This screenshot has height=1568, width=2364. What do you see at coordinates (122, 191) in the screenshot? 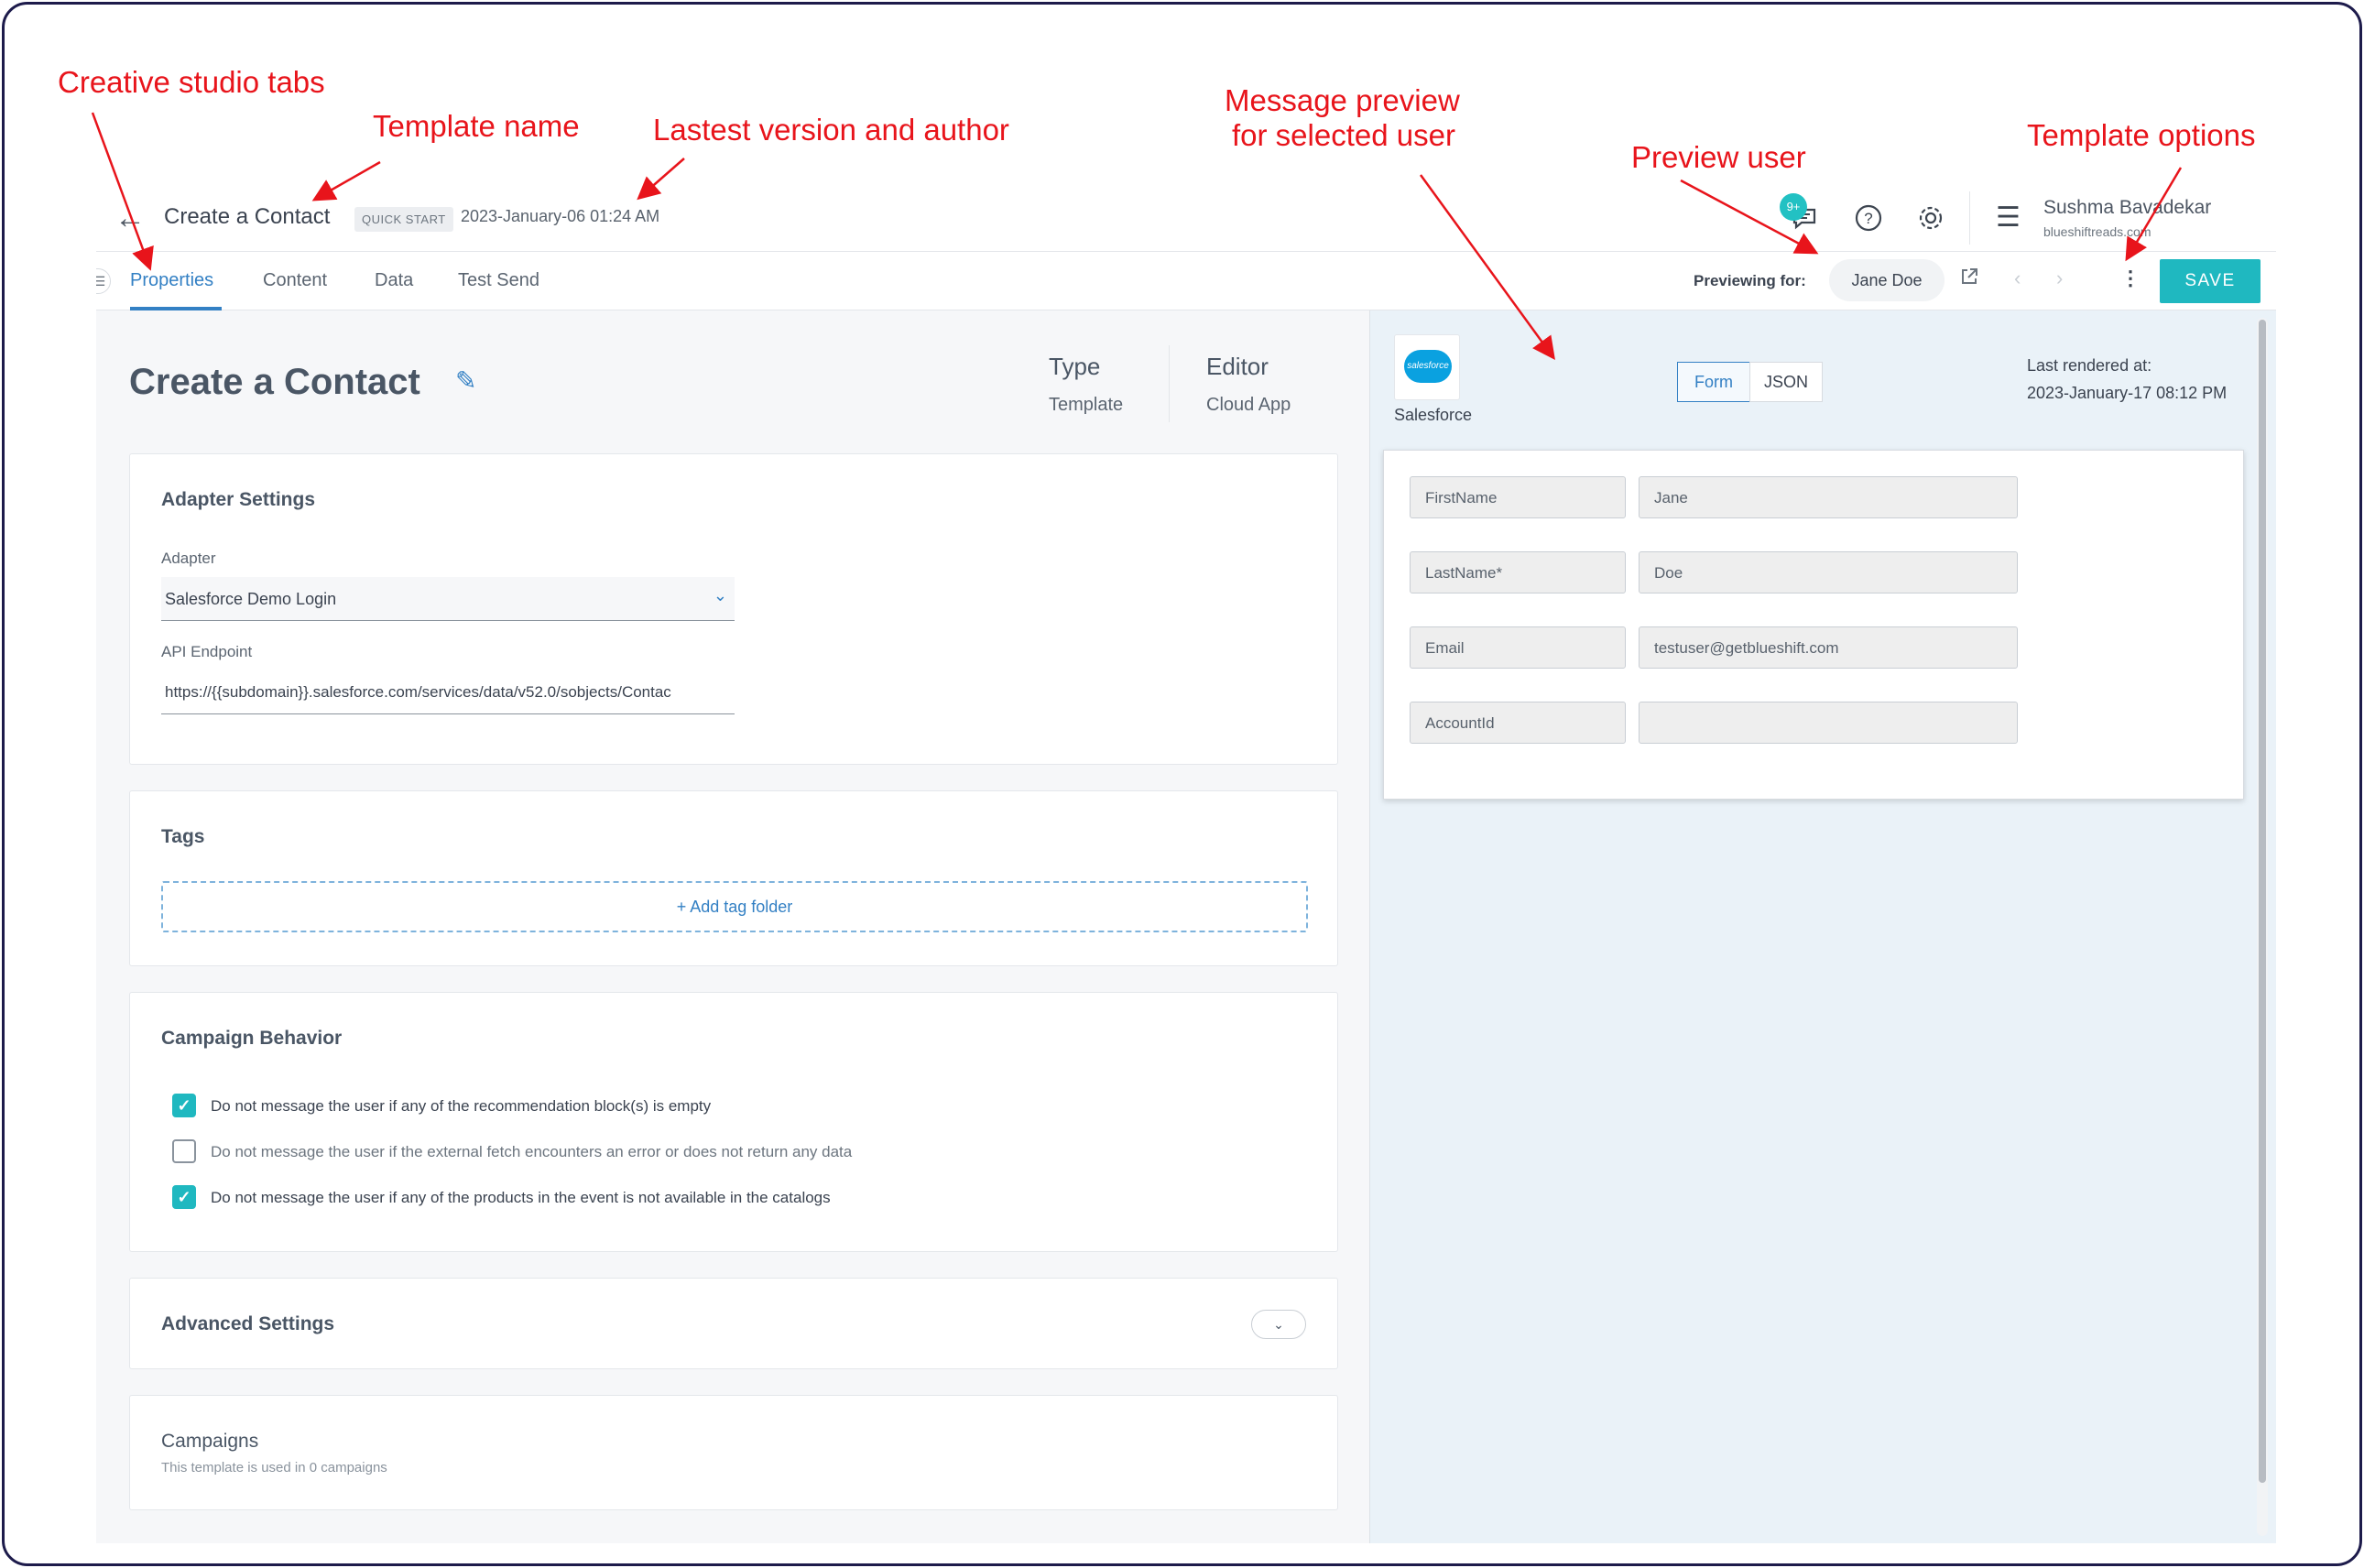
I see `arrow-creative-tabs` at bounding box center [122, 191].